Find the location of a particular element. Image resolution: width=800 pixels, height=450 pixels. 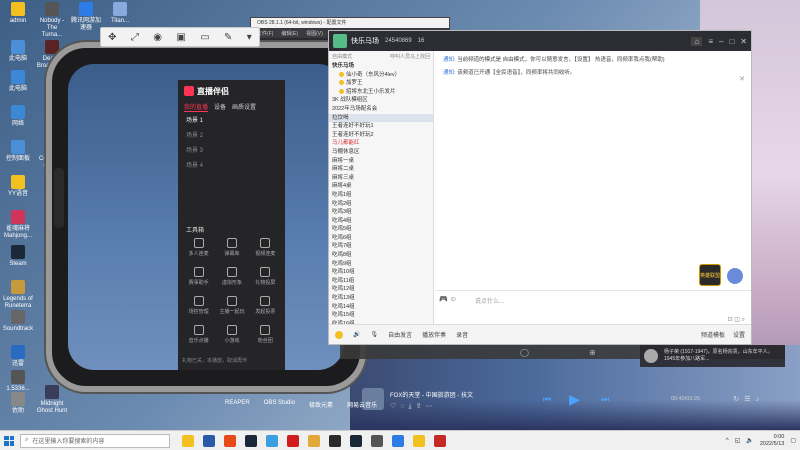

tool-item: 音乐点播 is located at coordinates (198, 334).